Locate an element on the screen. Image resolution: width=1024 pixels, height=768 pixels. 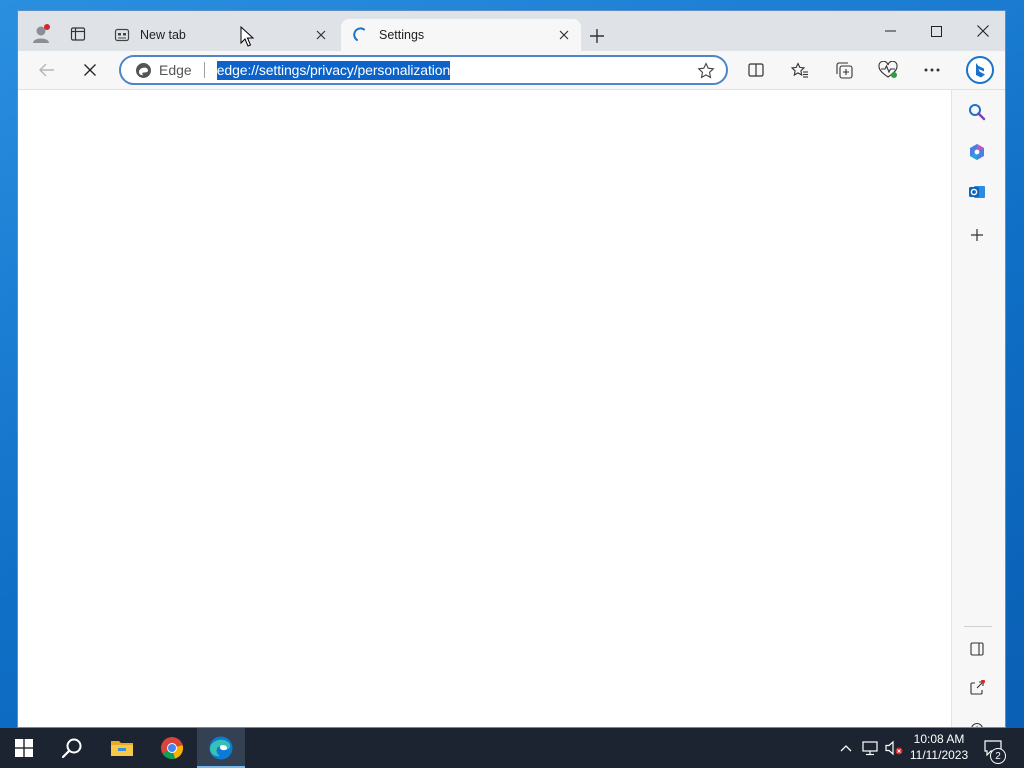
tab-actions-icon is located at coordinates (78, 34).